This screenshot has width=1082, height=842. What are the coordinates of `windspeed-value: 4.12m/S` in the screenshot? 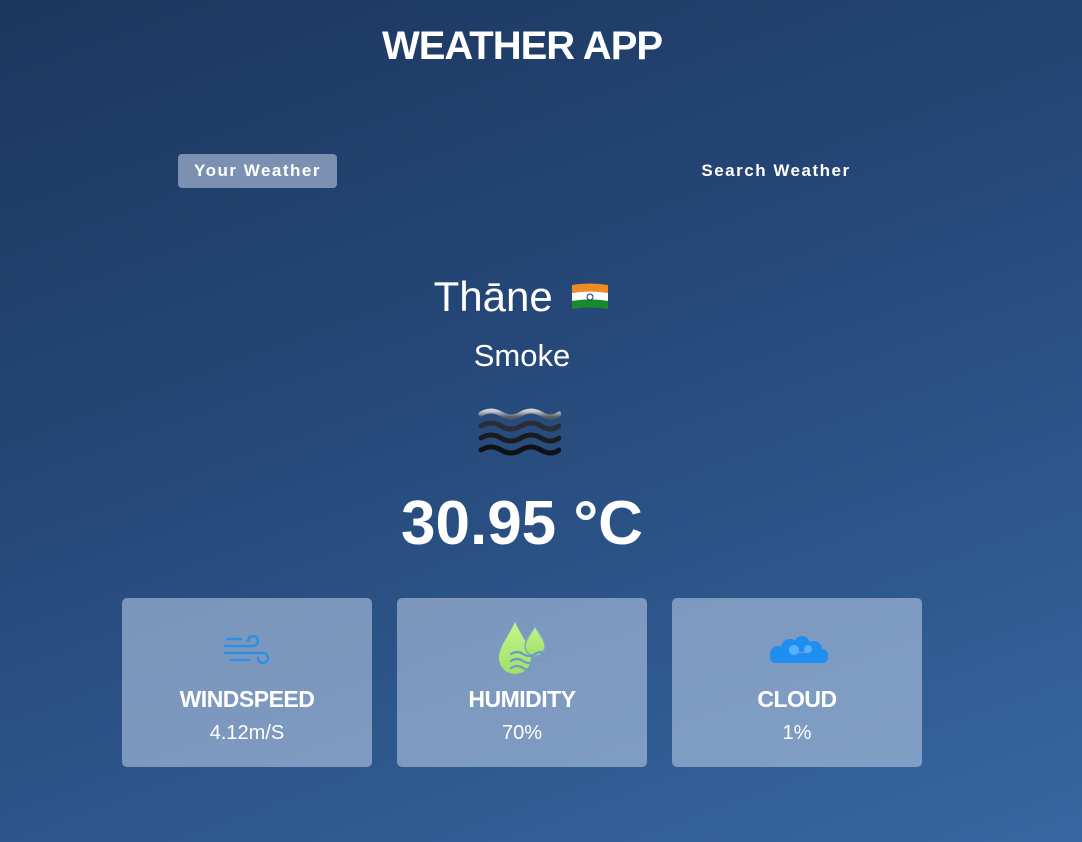 It's located at (247, 733).